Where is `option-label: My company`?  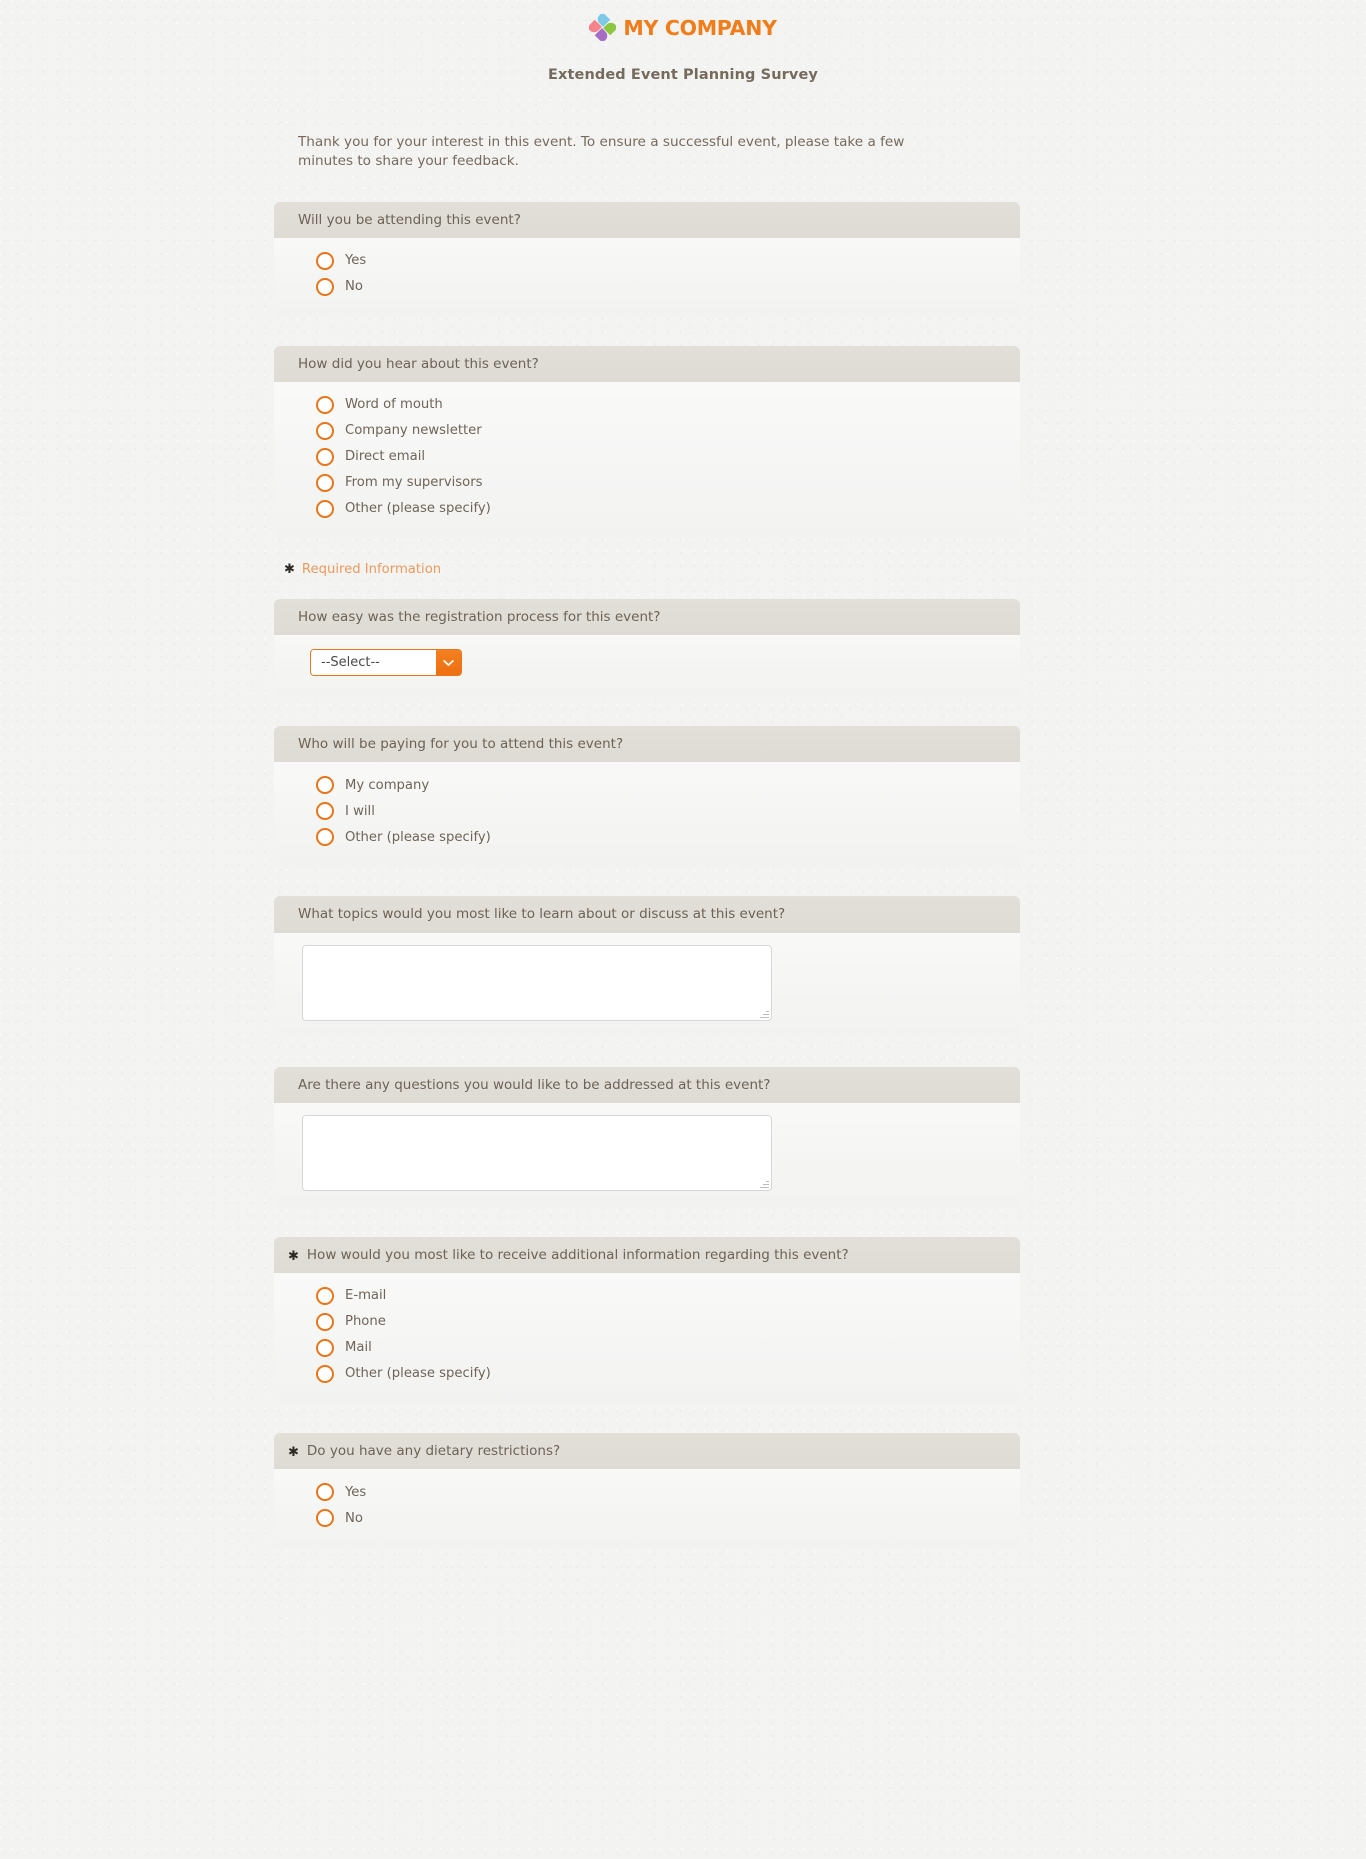
option-label: My company is located at coordinates (387, 785).